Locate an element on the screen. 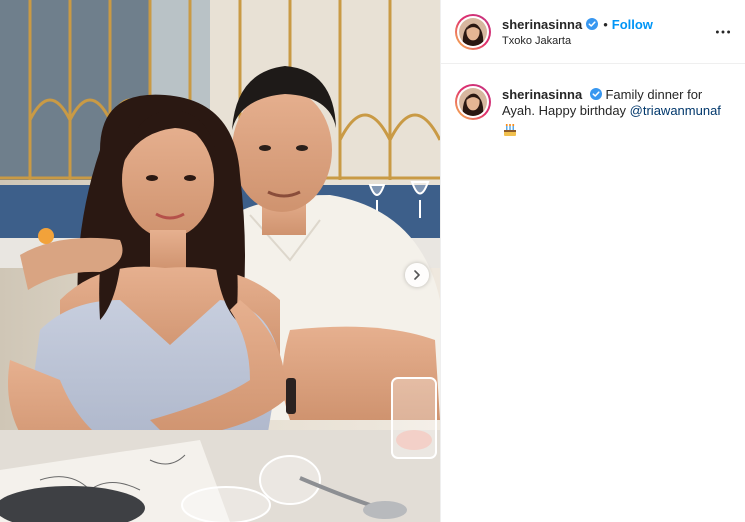  author-avatar is located at coordinates (473, 31).